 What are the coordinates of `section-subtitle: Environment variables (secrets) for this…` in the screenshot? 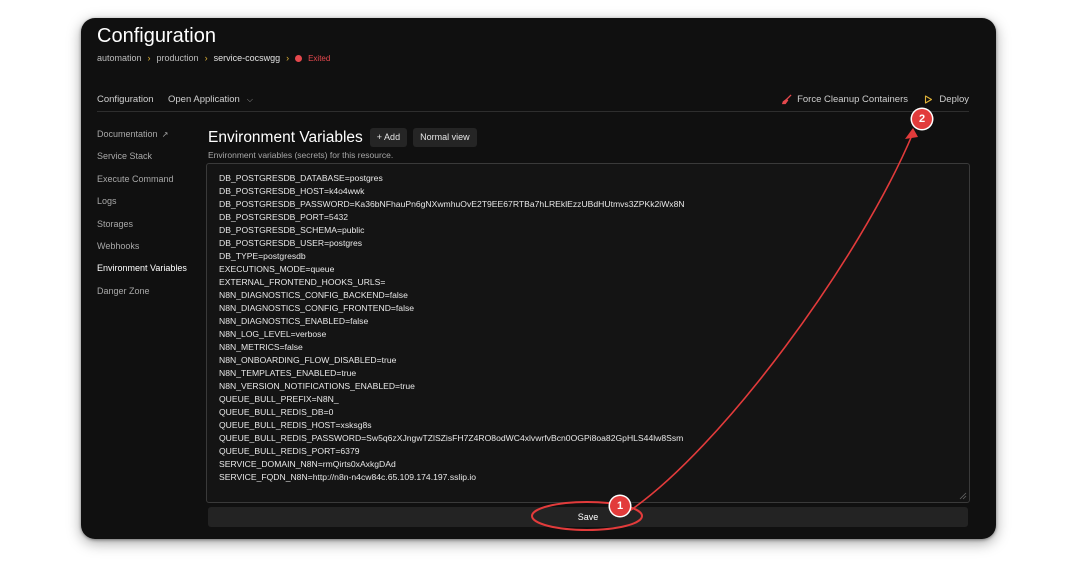 It's located at (301, 155).